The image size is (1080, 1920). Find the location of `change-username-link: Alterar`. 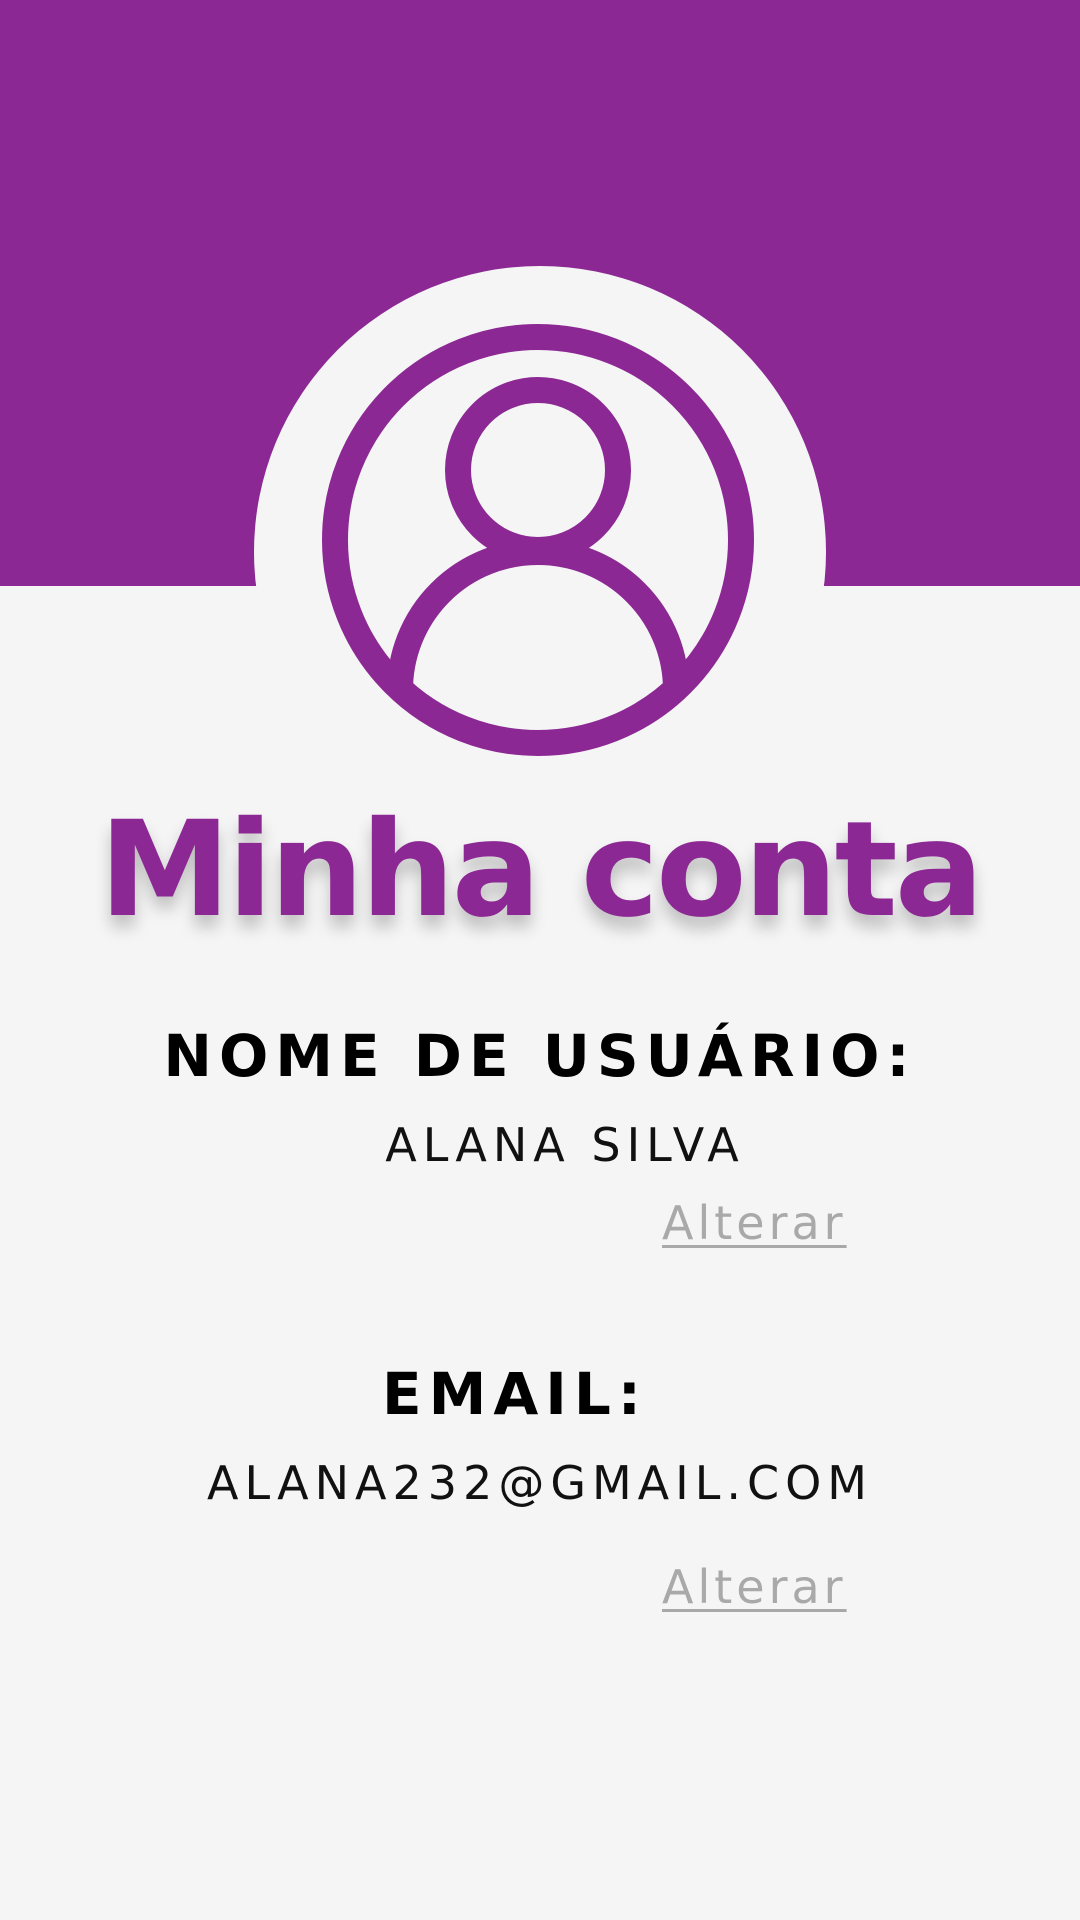

change-username-link: Alterar is located at coordinates (754, 1223).